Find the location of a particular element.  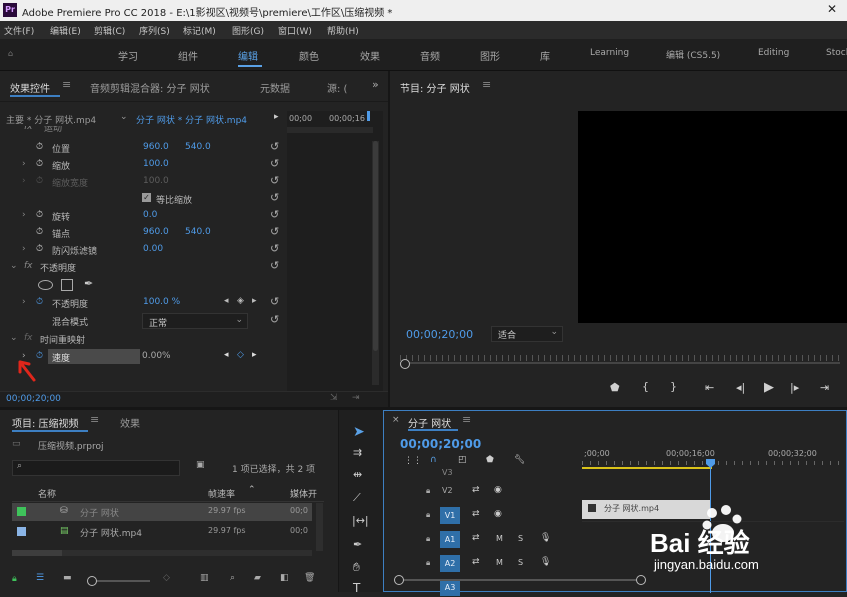

menu-sequence: 序列(S) is located at coordinates (154, 30).